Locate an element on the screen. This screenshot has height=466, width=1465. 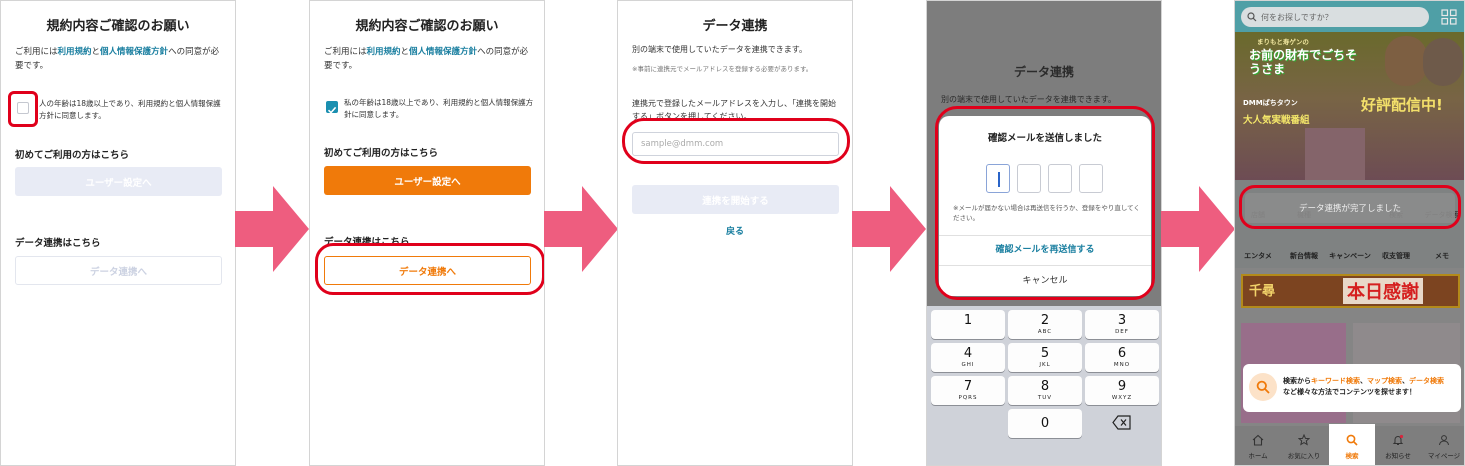
key-6: 6 MNO is located at coordinates (1122, 357).